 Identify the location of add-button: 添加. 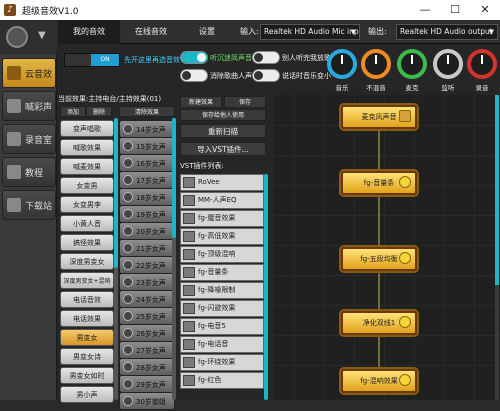
(73, 111).